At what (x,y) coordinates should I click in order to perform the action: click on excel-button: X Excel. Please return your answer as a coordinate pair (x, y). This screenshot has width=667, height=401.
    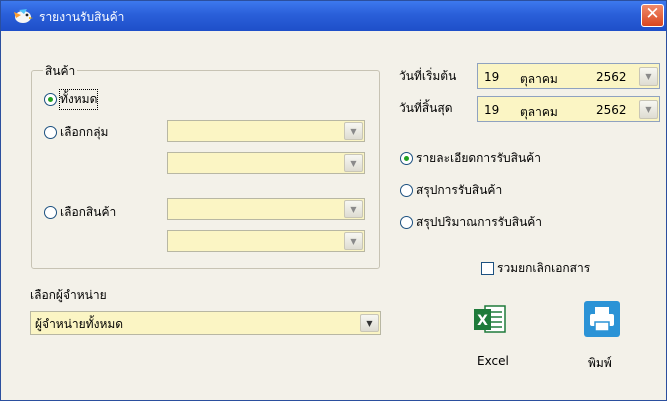
    Looking at the image, I should click on (496, 336).